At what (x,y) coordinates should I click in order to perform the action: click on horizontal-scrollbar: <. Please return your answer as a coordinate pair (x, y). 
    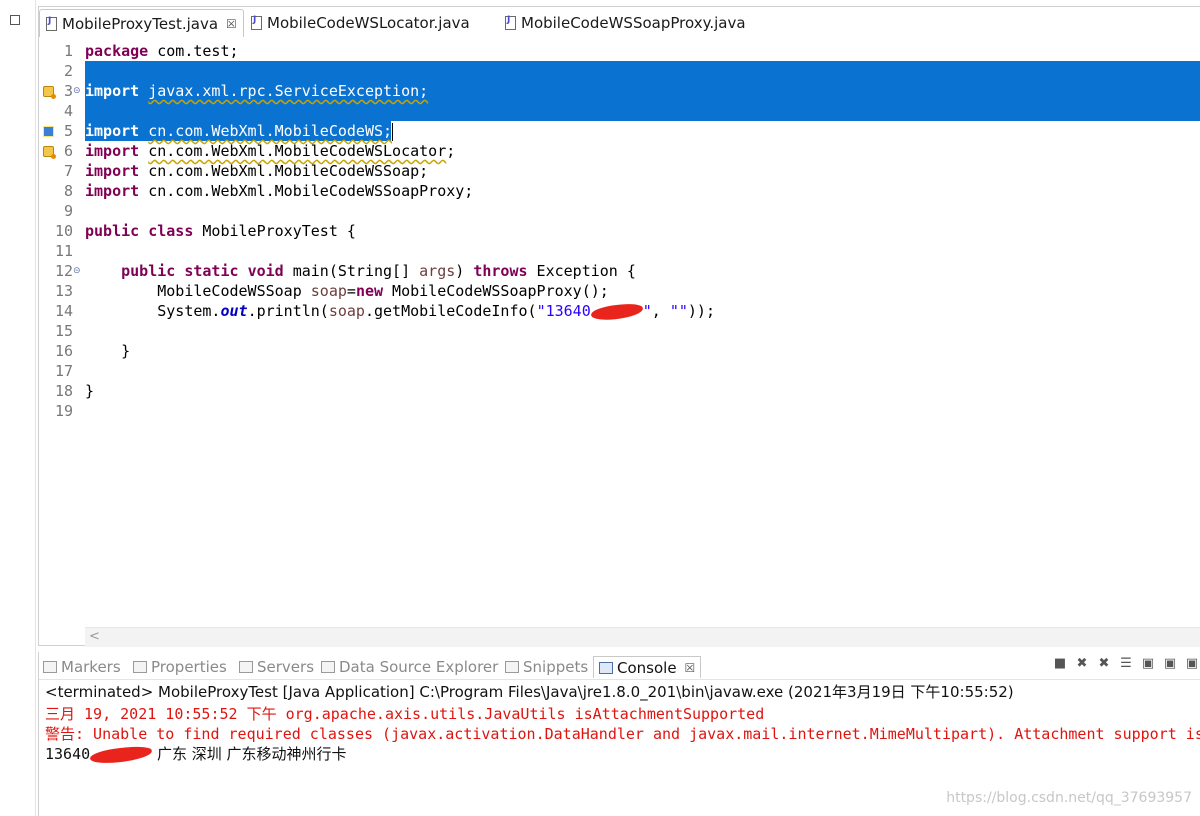
    Looking at the image, I should click on (642, 637).